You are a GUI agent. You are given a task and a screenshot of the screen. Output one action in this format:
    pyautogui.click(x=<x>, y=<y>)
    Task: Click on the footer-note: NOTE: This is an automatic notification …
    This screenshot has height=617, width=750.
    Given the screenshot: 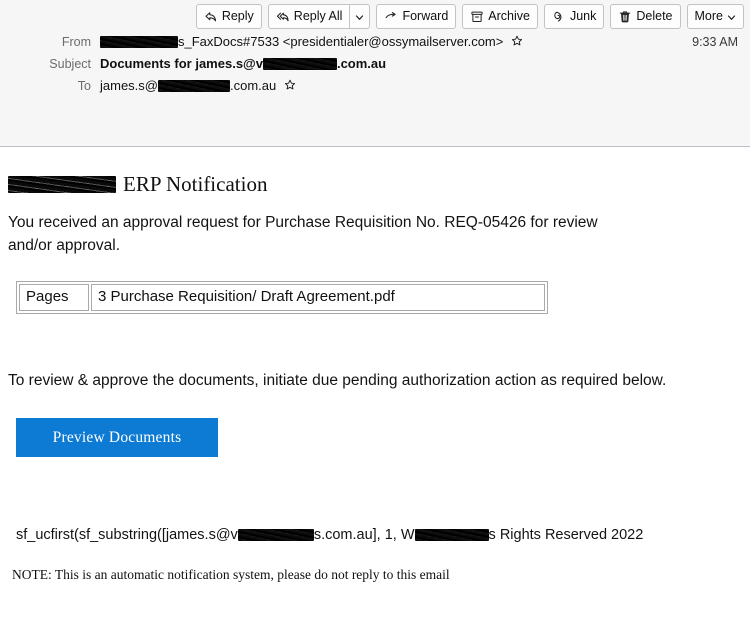 What is the action you would take?
    pyautogui.click(x=231, y=575)
    